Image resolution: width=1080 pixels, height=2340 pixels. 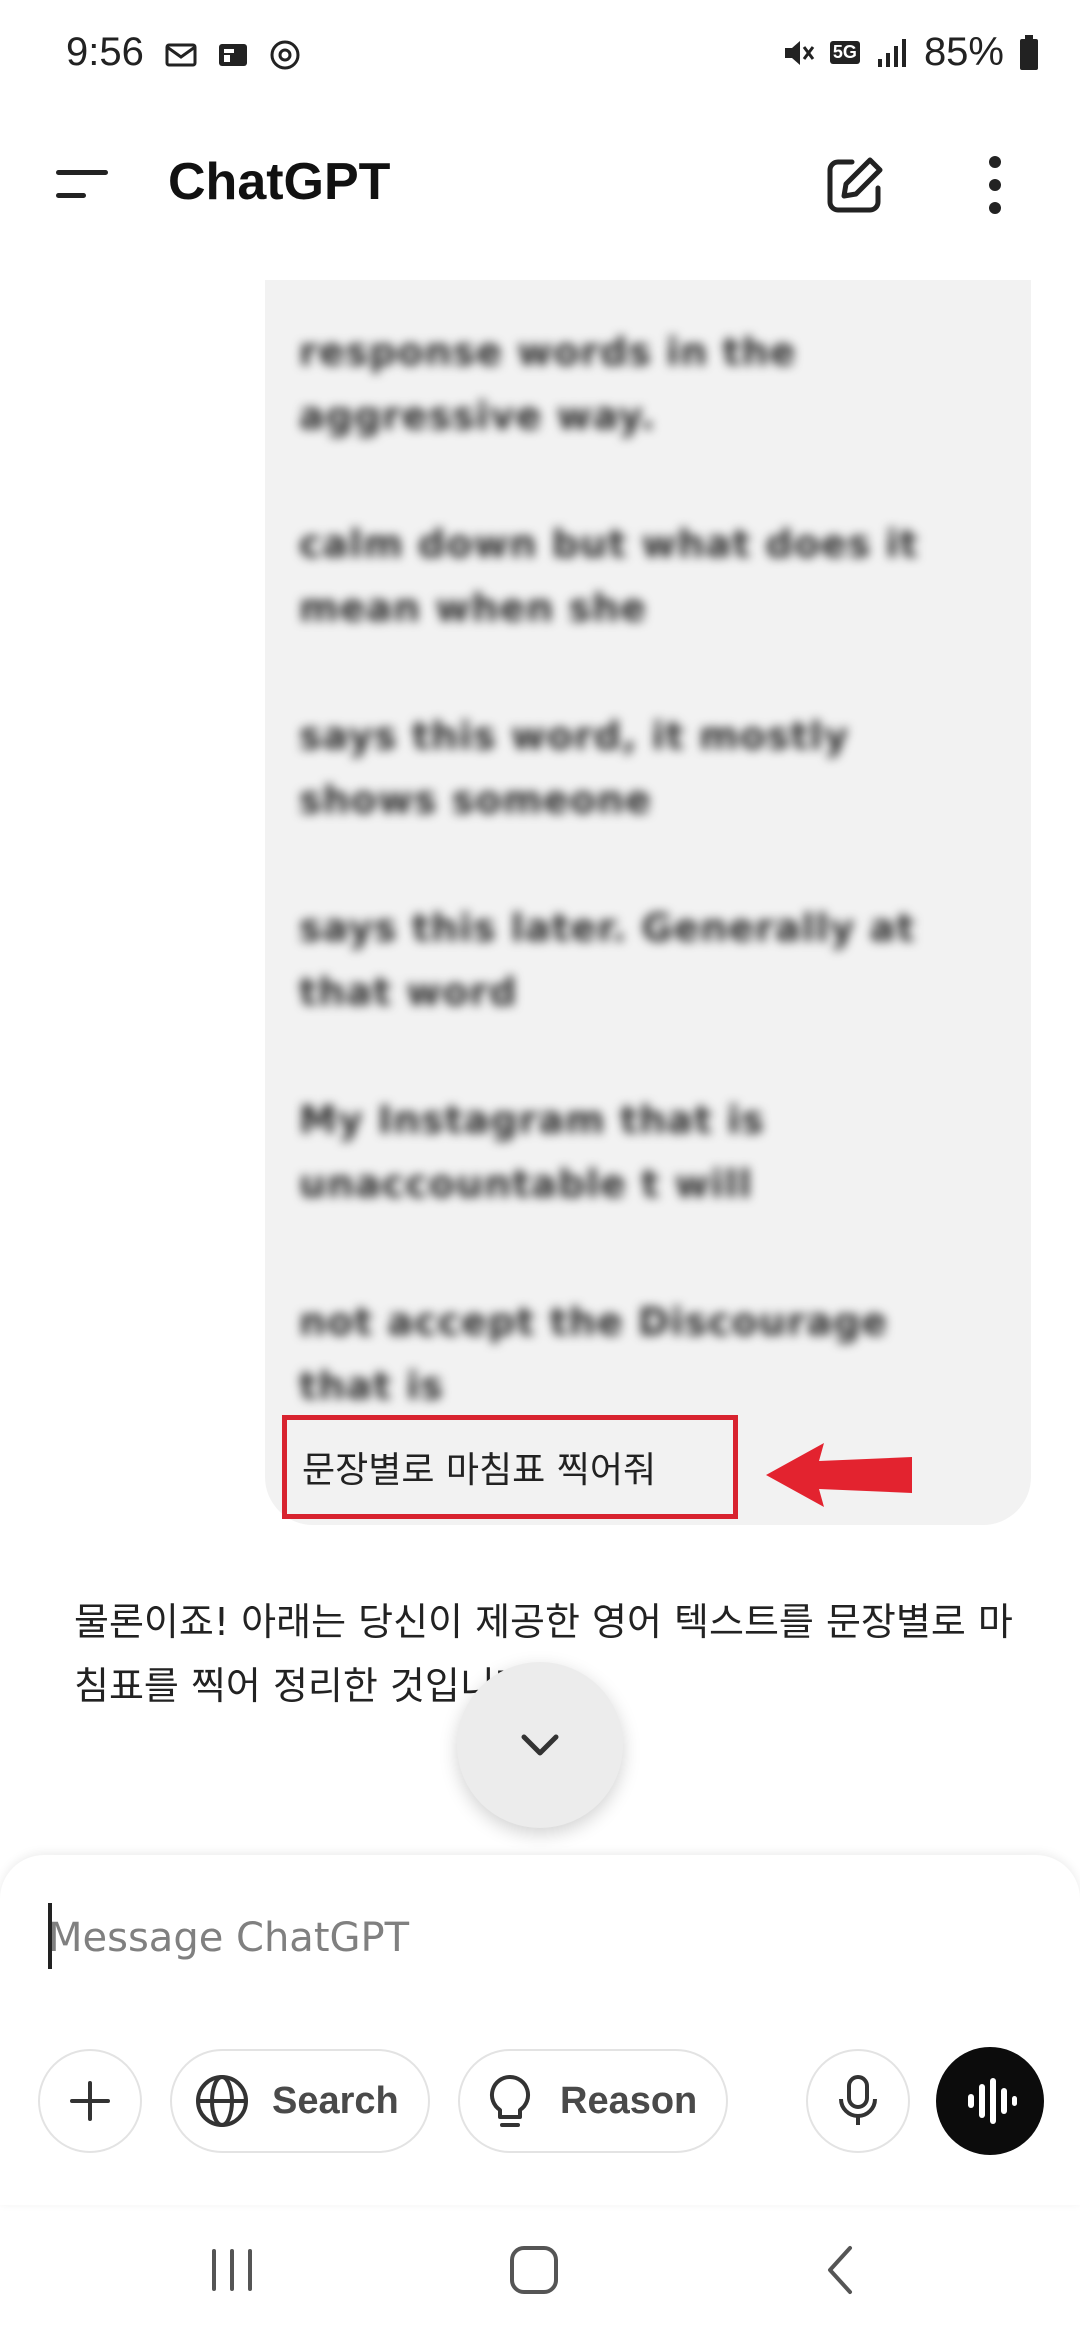 What do you see at coordinates (609, 576) in the screenshot?
I see `user-message-line: calm down but what does it mean when she` at bounding box center [609, 576].